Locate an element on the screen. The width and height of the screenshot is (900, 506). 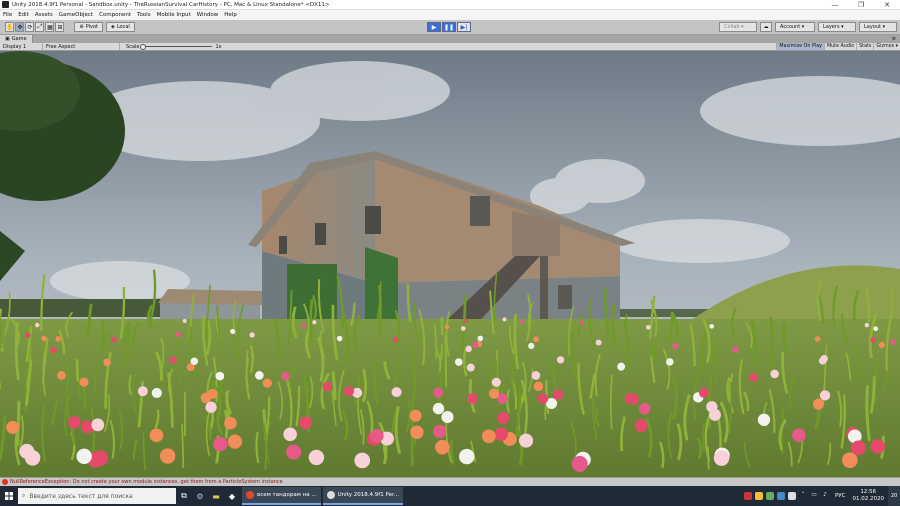
layout-dropdown: Layout ▾ is located at coordinates (878, 27).